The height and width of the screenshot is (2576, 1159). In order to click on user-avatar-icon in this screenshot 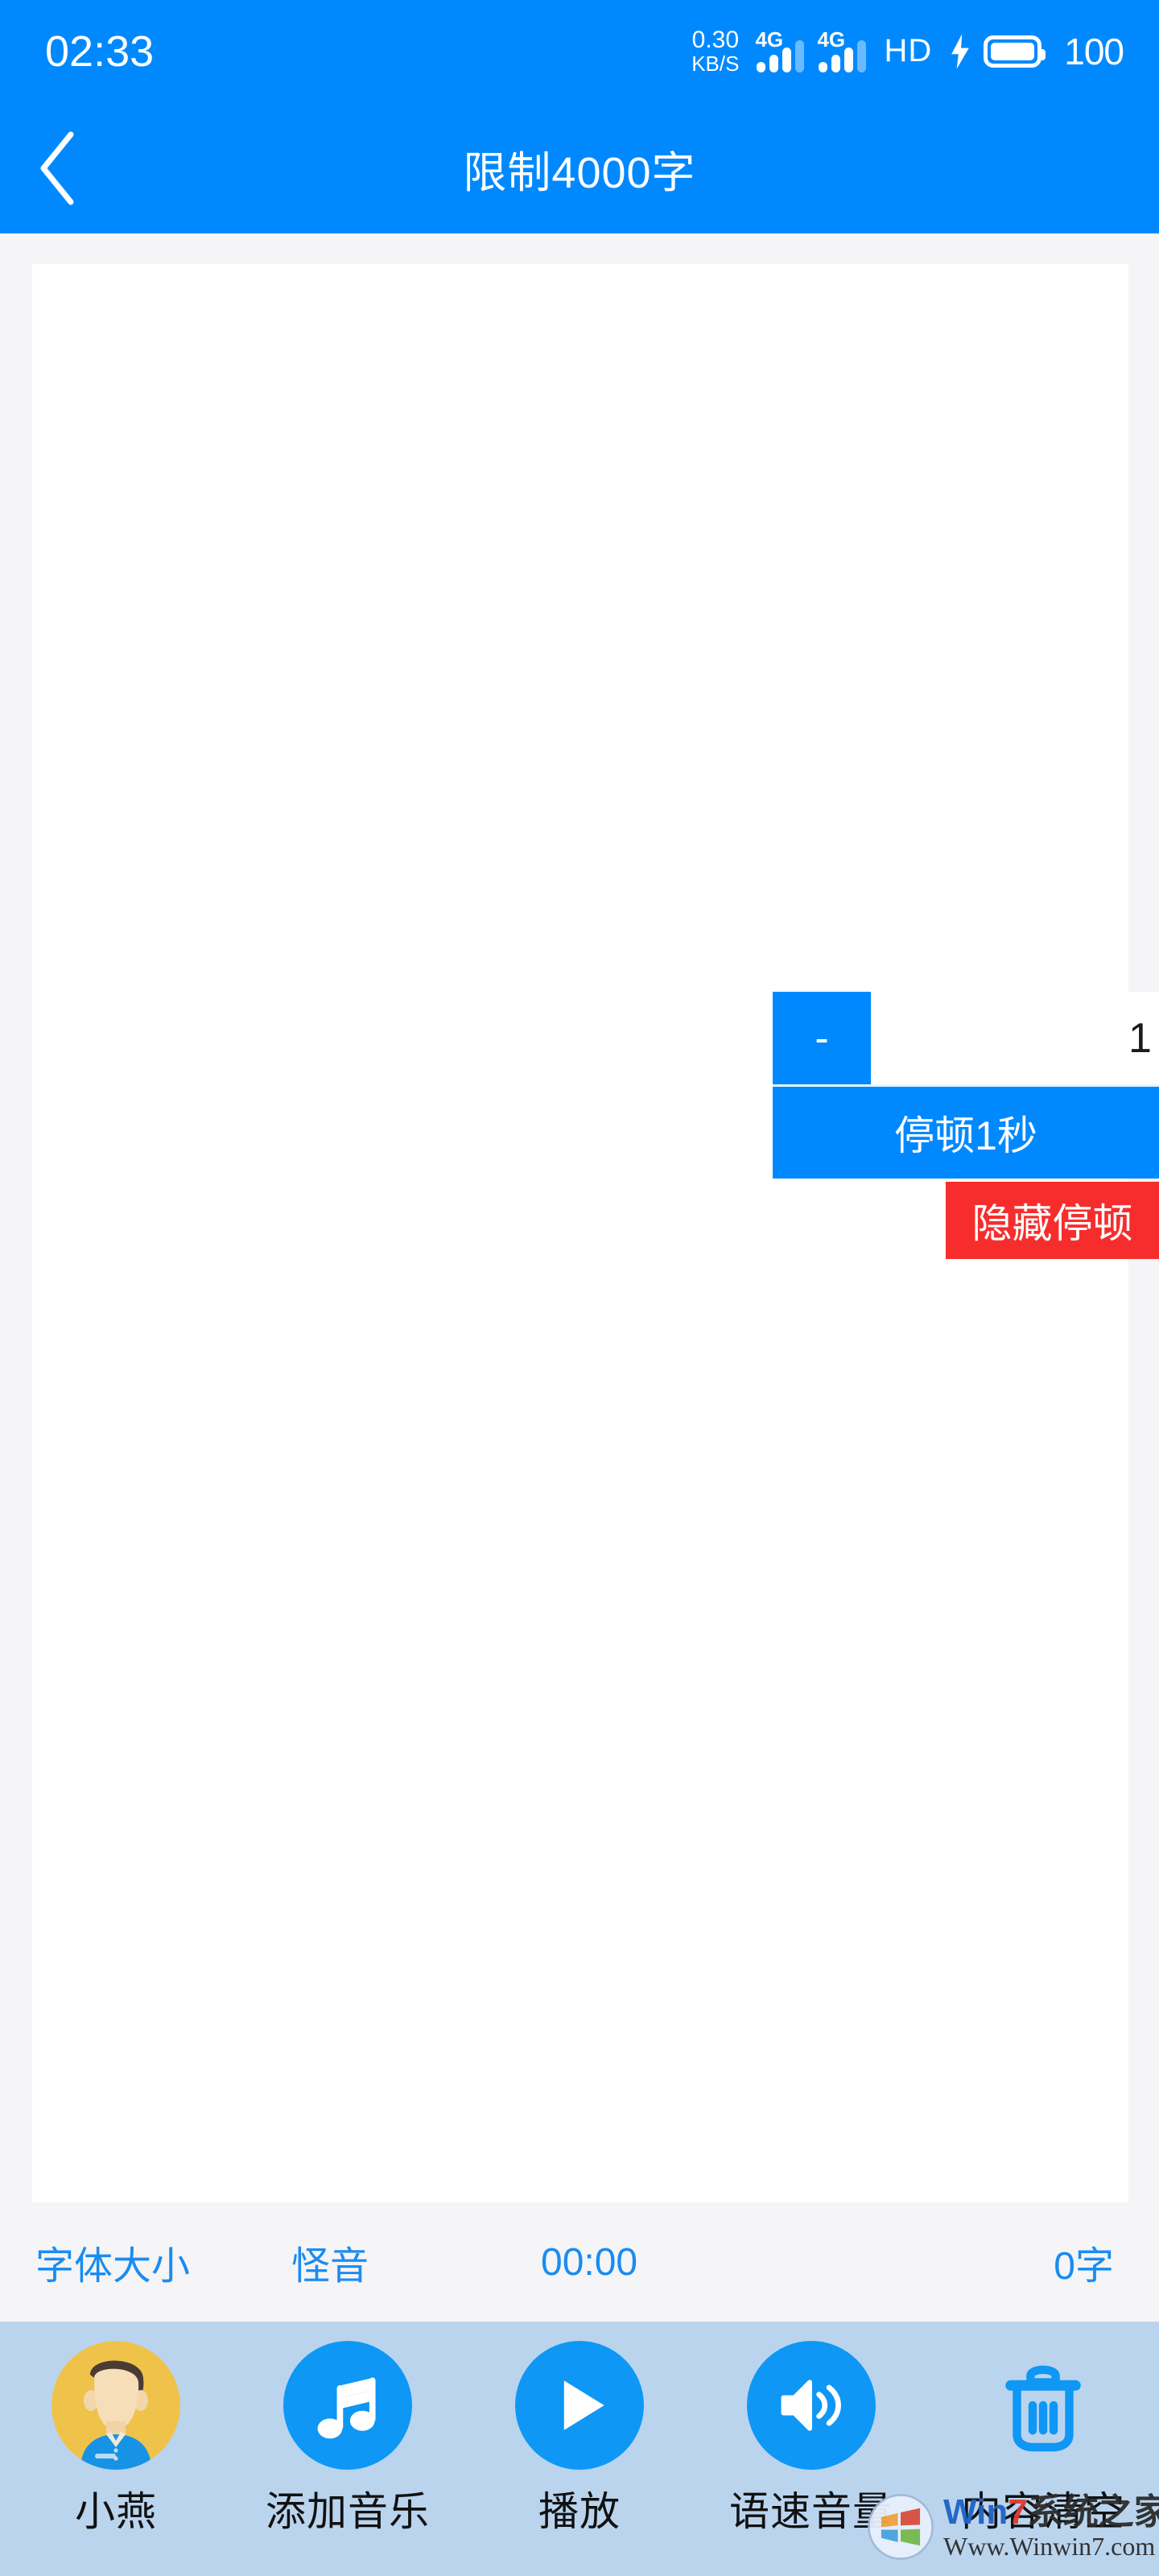, I will do `click(116, 2405)`.